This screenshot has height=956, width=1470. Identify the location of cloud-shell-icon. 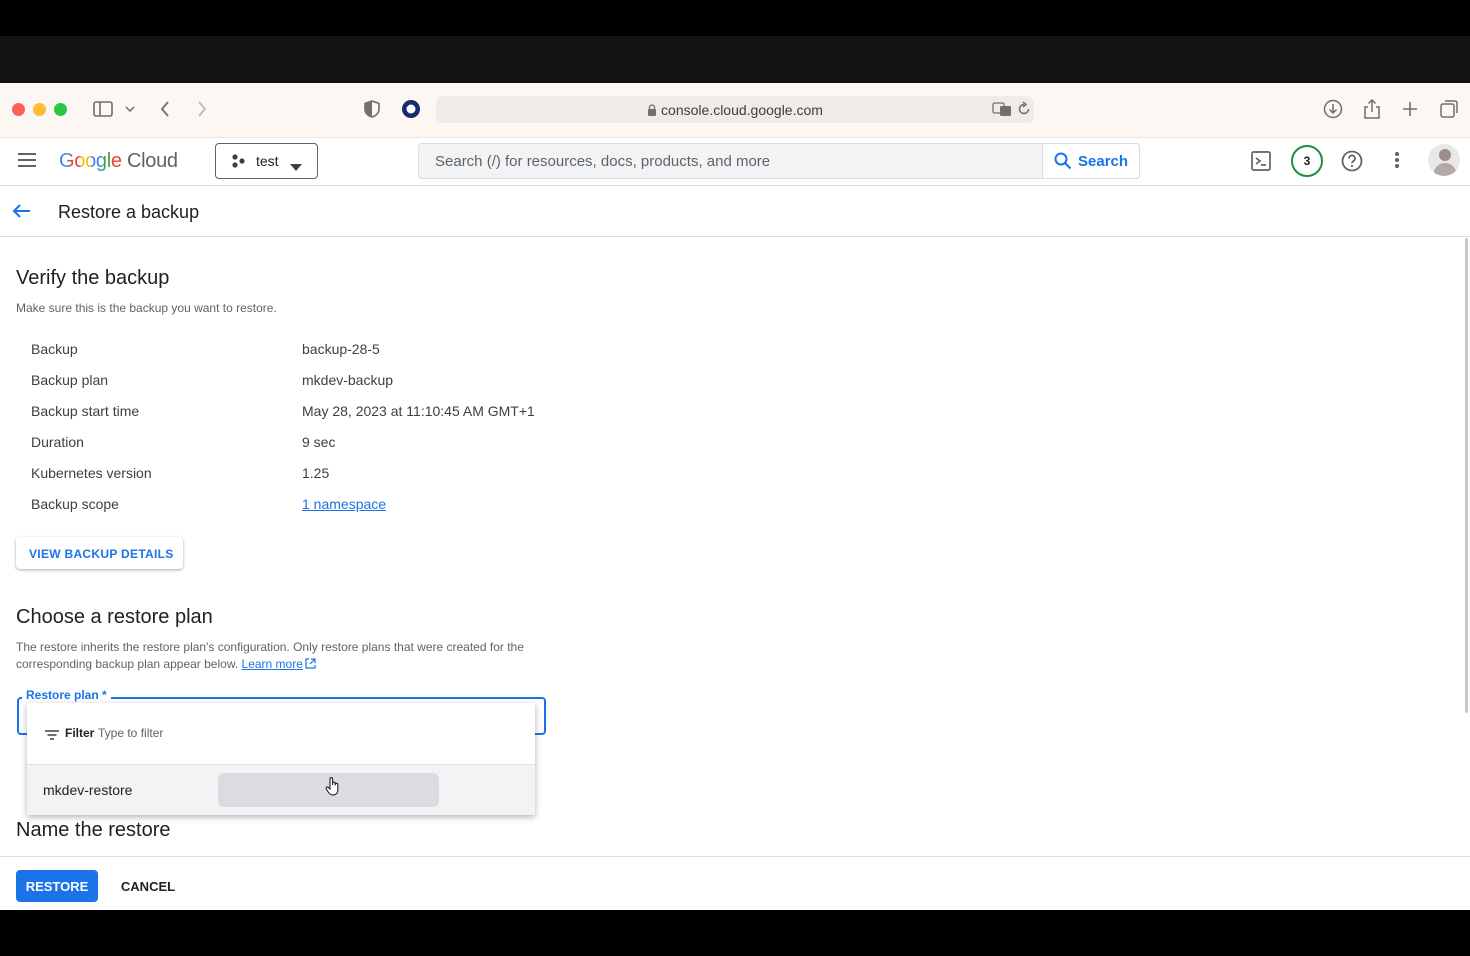
(1261, 163).